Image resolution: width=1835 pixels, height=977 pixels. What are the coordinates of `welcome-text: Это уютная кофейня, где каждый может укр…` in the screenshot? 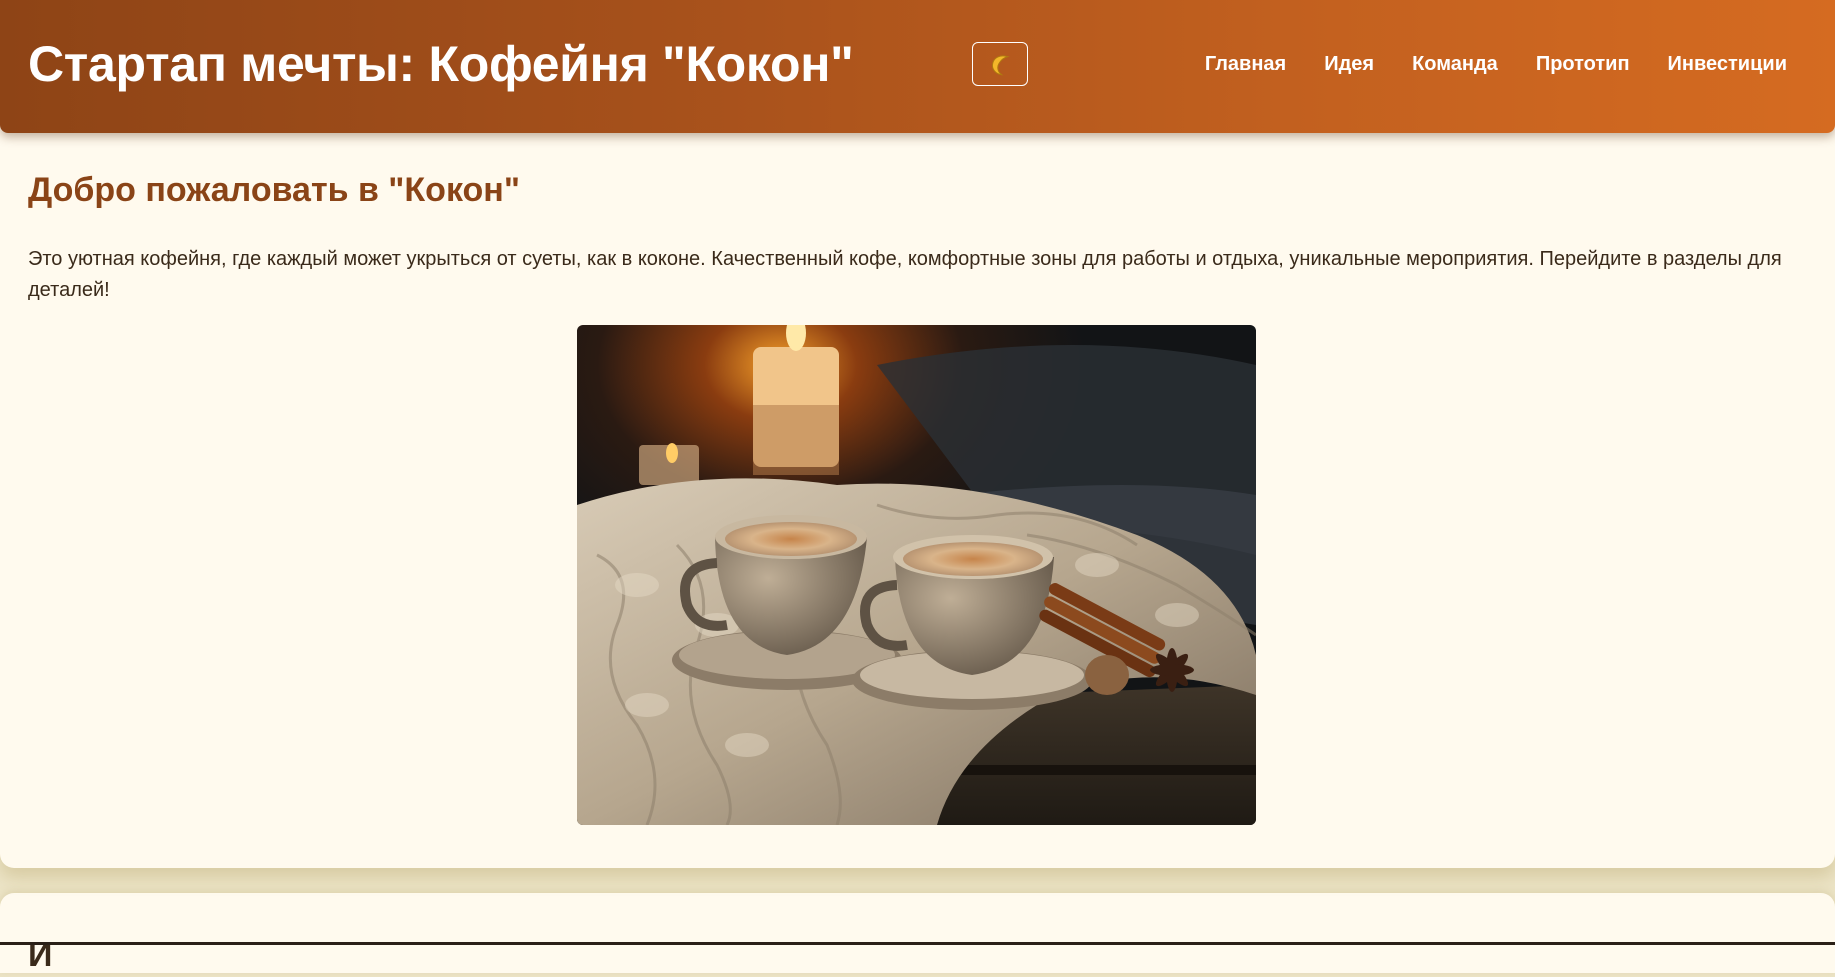 It's located at (905, 274).